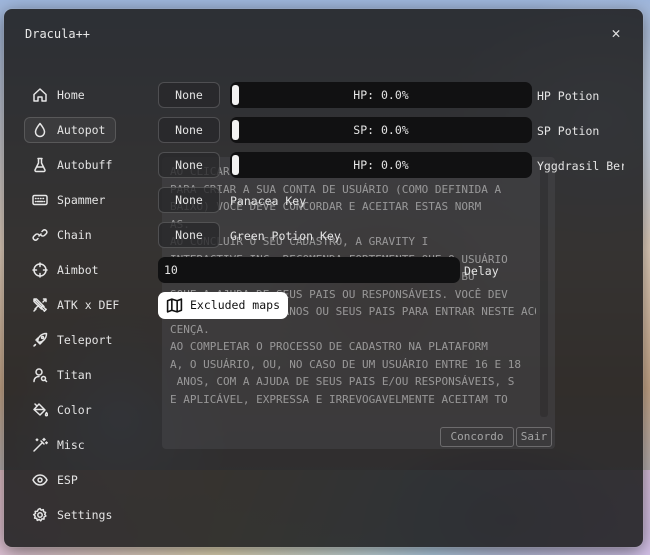 Image resolution: width=650 pixels, height=555 pixels. I want to click on license-line: CENÇA., so click(190, 329).